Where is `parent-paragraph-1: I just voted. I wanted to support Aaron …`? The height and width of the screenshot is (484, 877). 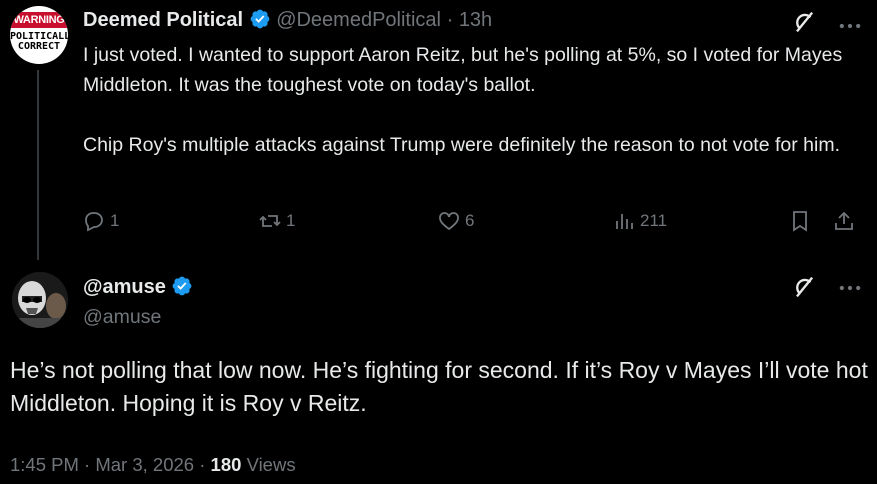 parent-paragraph-1: I just voted. I wanted to support Aaron … is located at coordinates (463, 70).